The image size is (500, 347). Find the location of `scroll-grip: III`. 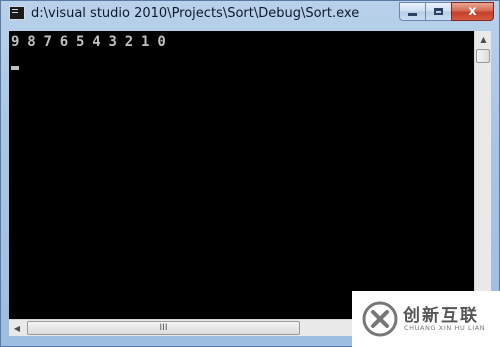

scroll-grip: III is located at coordinates (163, 328).